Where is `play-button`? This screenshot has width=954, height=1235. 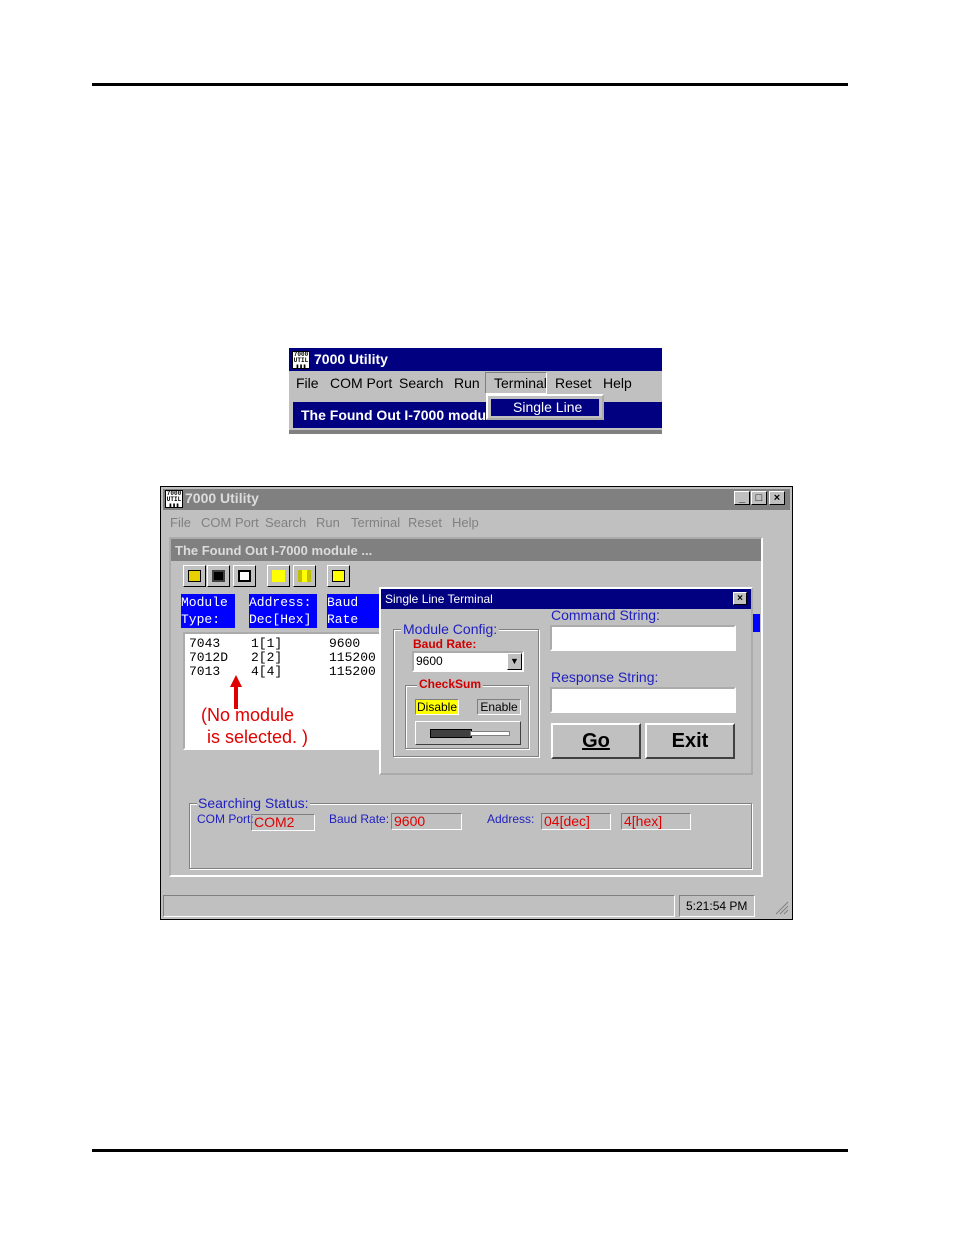
play-button is located at coordinates (278, 576).